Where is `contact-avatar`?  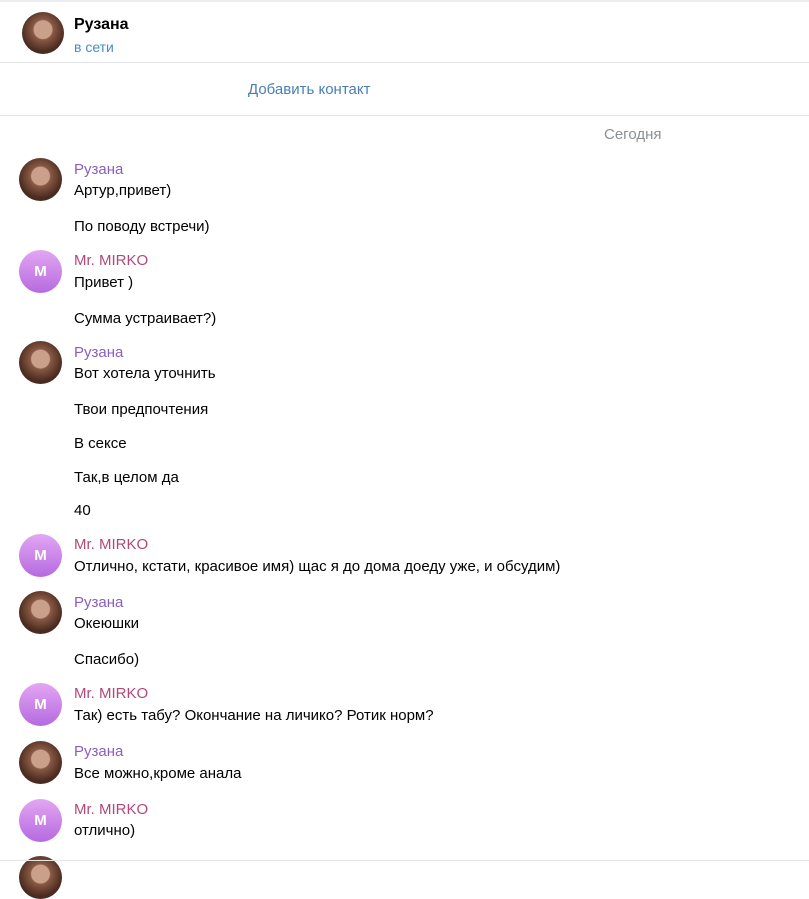 contact-avatar is located at coordinates (43, 33).